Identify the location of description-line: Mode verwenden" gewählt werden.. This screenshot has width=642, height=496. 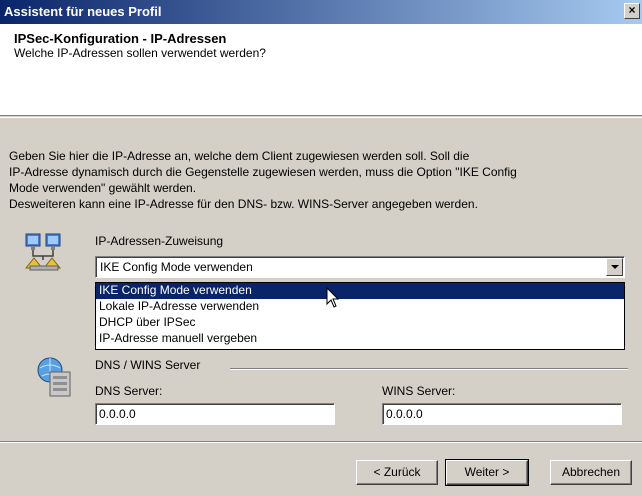
(103, 188).